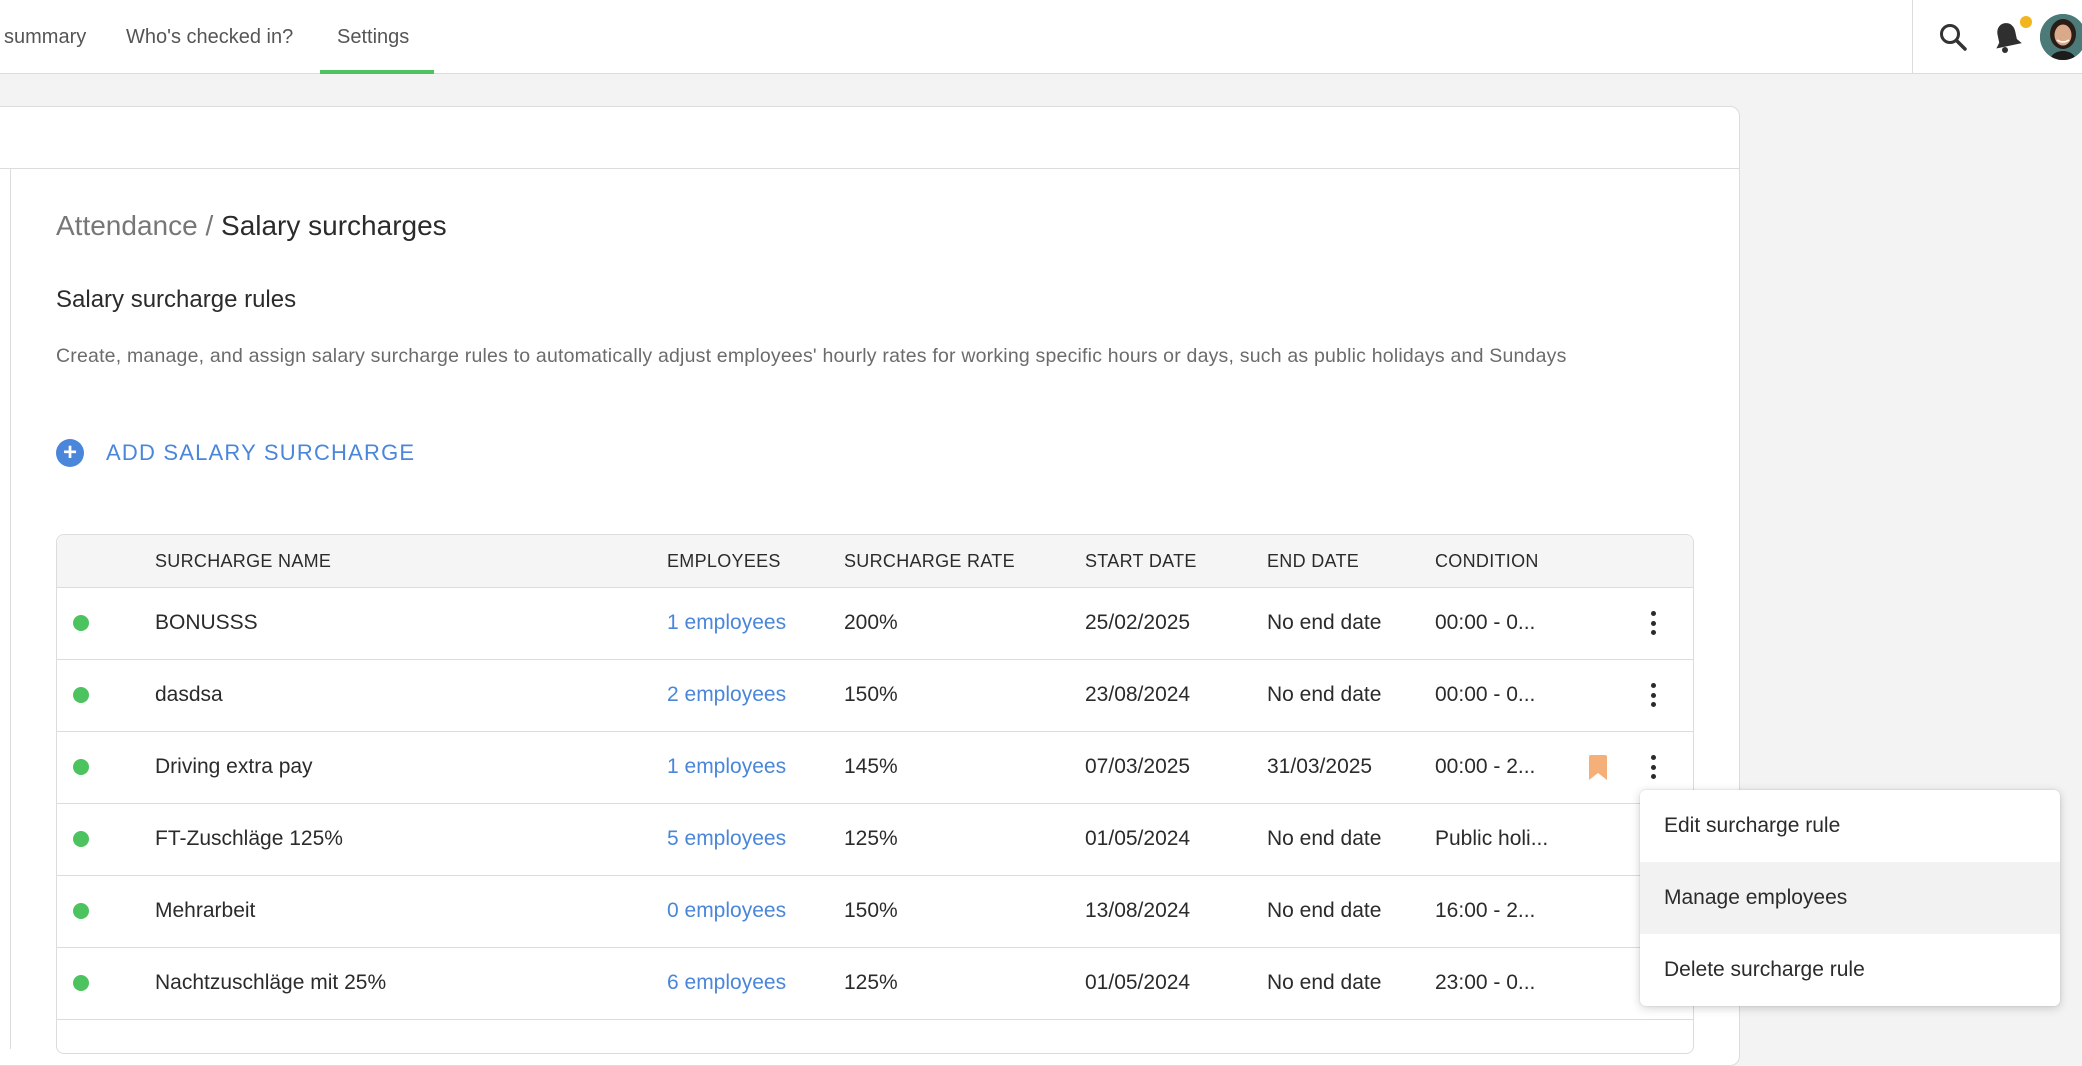 This screenshot has width=2082, height=1066. What do you see at coordinates (871, 766) in the screenshot?
I see `surcharge-rate: 145%` at bounding box center [871, 766].